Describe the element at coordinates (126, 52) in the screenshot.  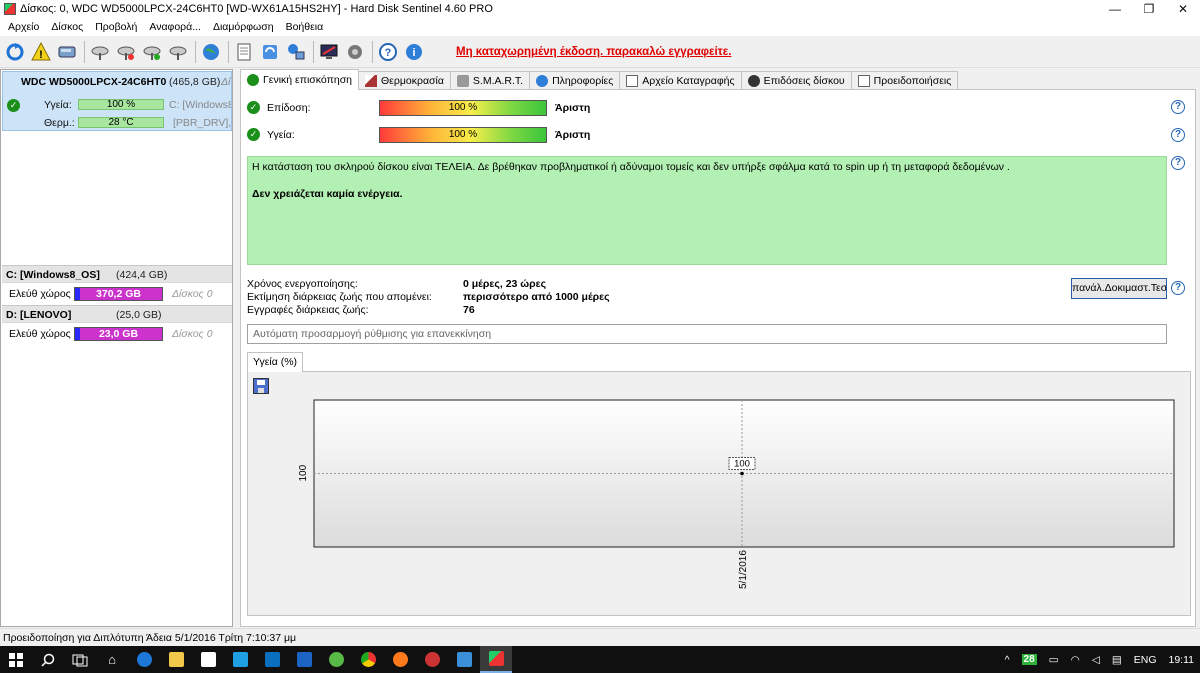
I see `satellite-add-icon` at that location.